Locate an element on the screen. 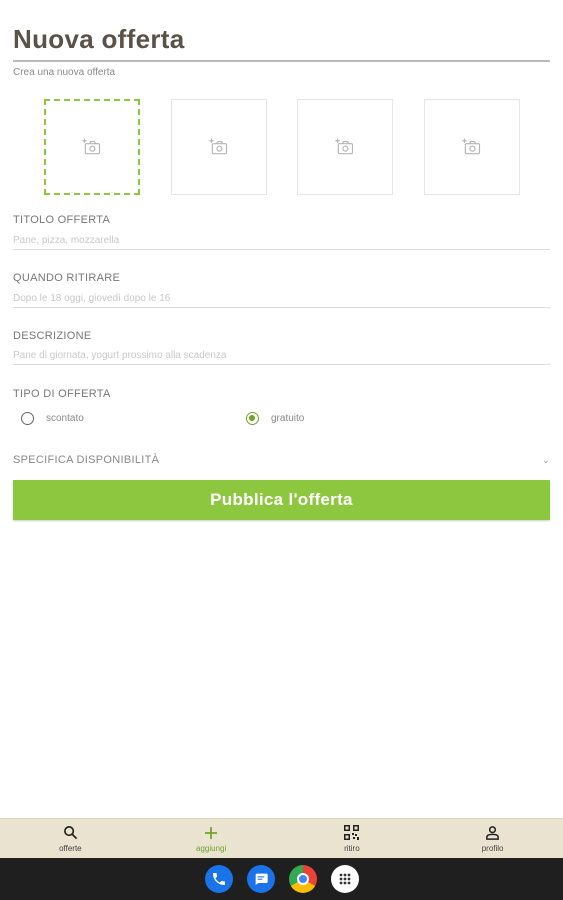  nav-item-offerte: offerte is located at coordinates (70, 838).